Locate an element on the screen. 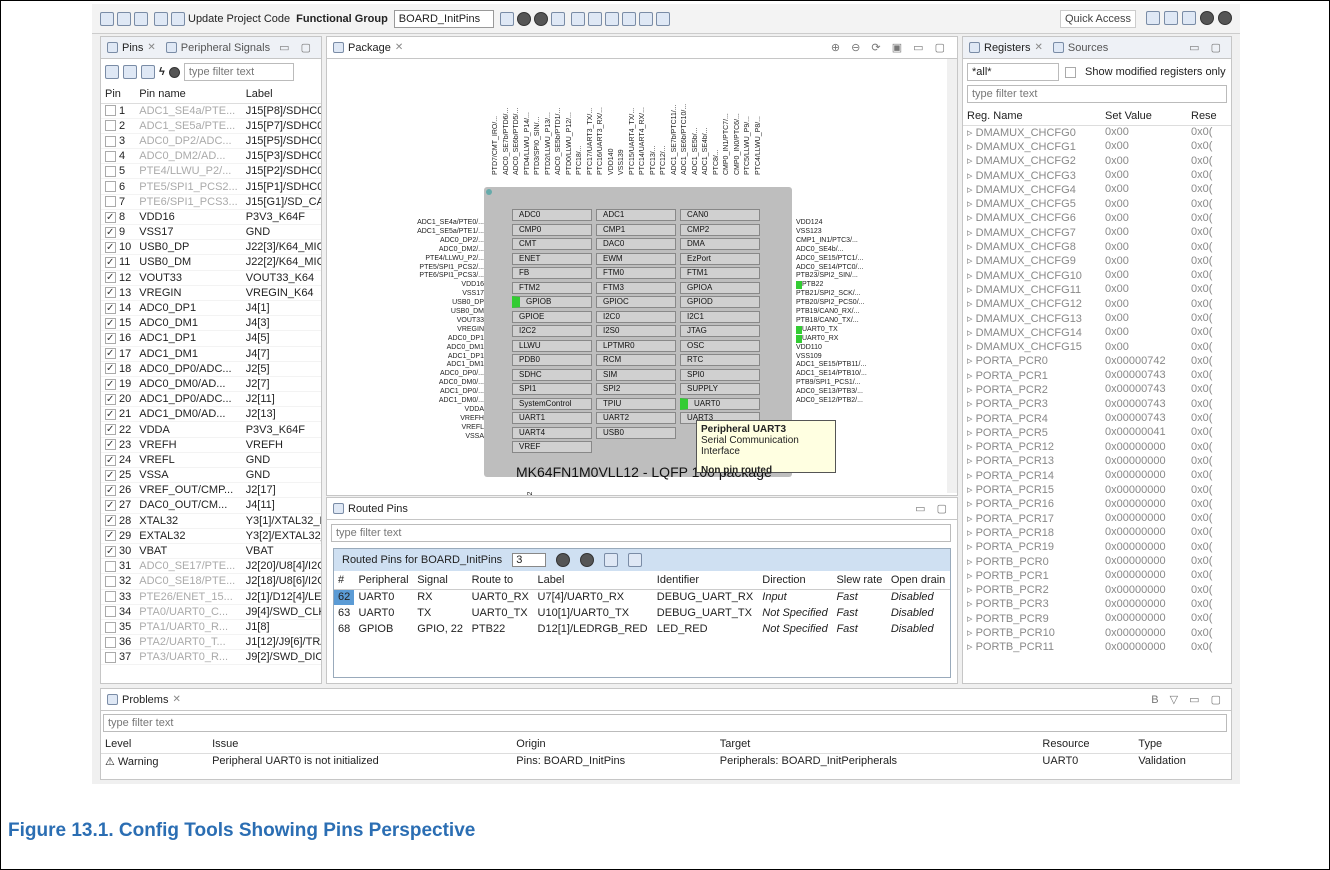  peripheral-block-cmp1: CMP1 is located at coordinates (636, 229).